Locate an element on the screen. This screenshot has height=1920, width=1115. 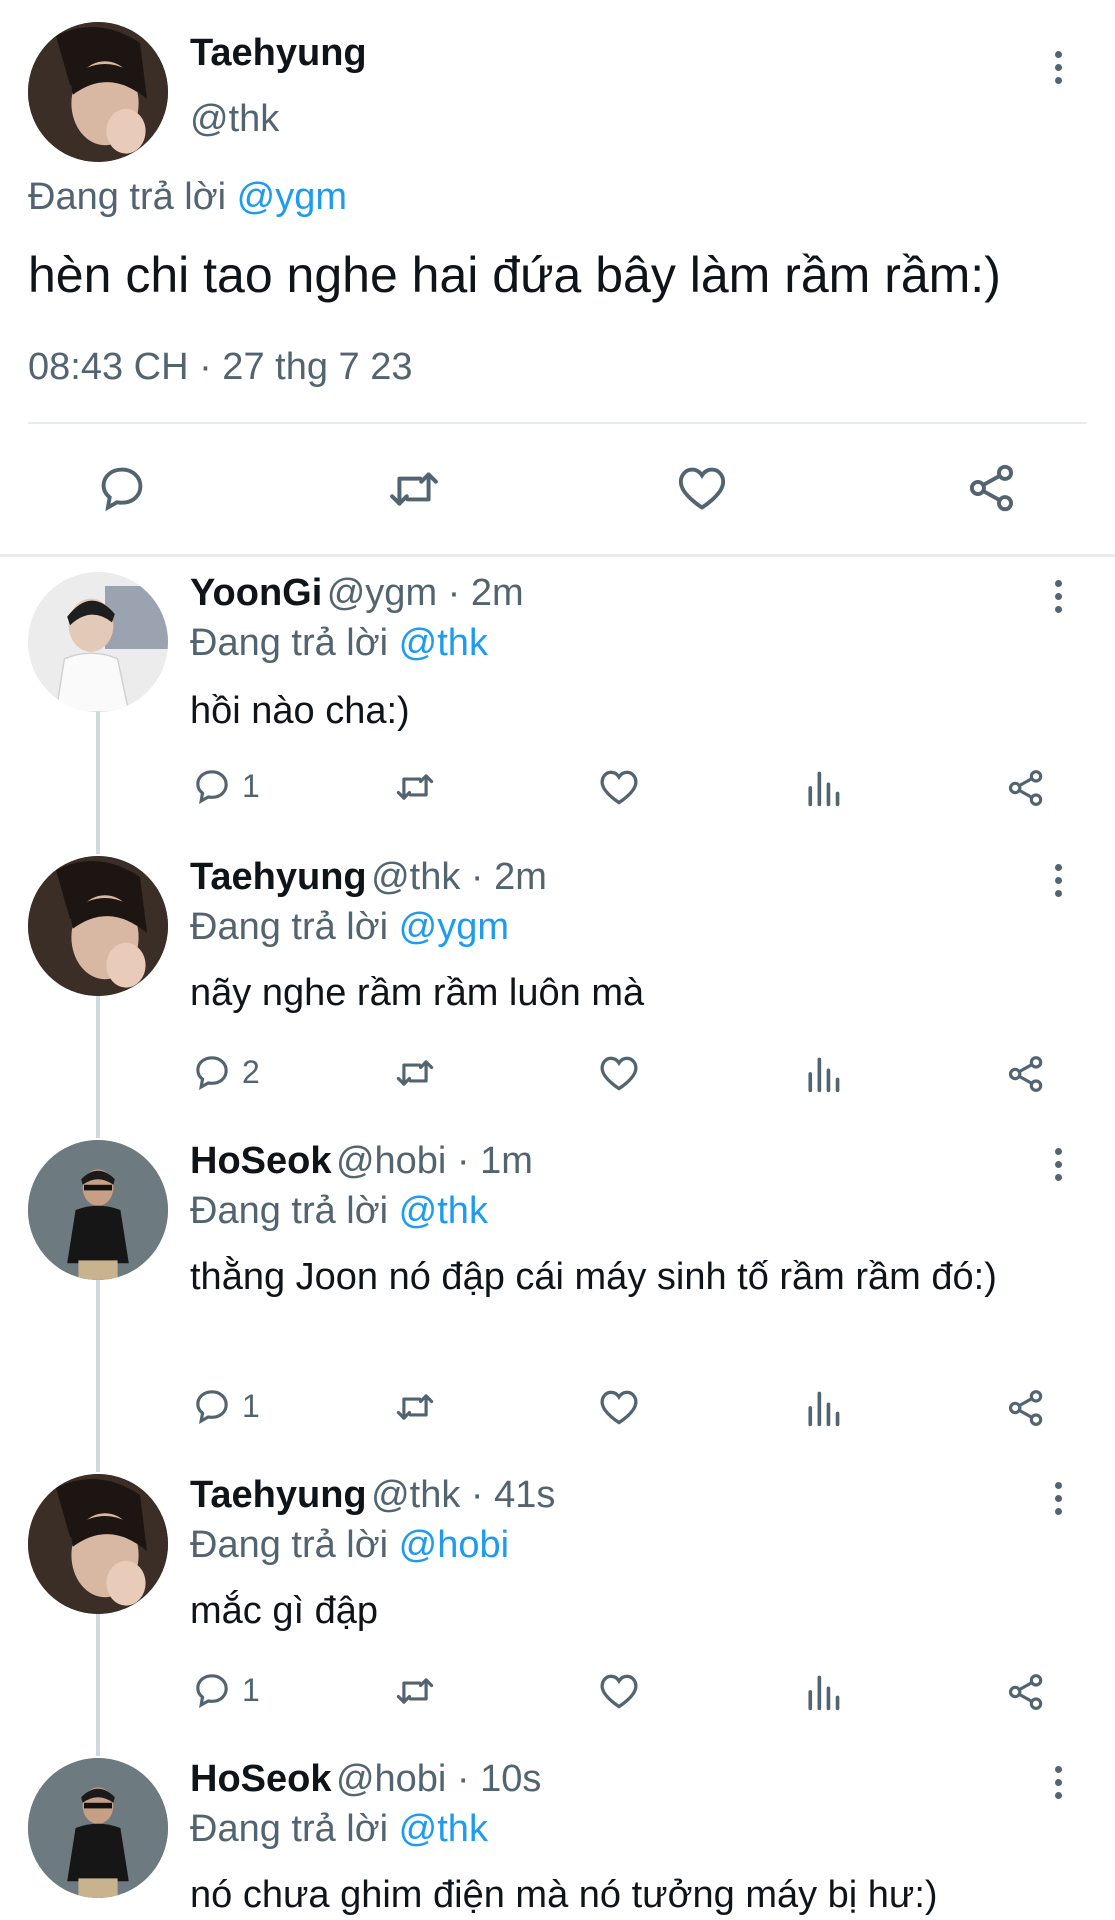
reply-author-meta: @ygm · 2m is located at coordinates (425, 593).